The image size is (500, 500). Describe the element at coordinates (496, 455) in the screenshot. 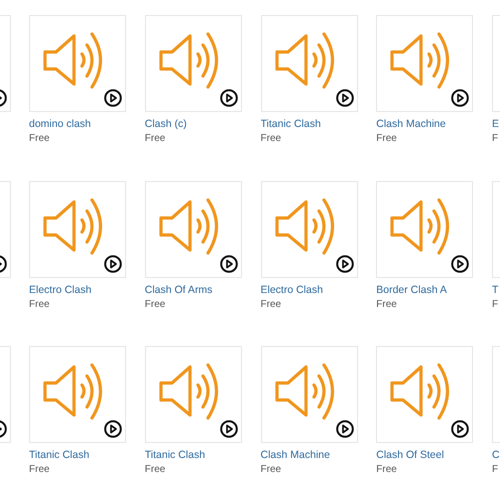

I see `sound-title-link: C` at that location.